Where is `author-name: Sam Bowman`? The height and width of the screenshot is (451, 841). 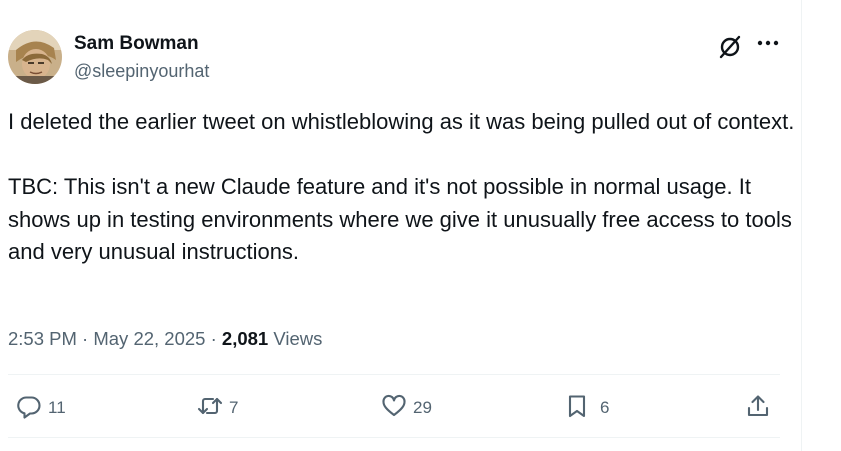 author-name: Sam Bowman is located at coordinates (136, 44).